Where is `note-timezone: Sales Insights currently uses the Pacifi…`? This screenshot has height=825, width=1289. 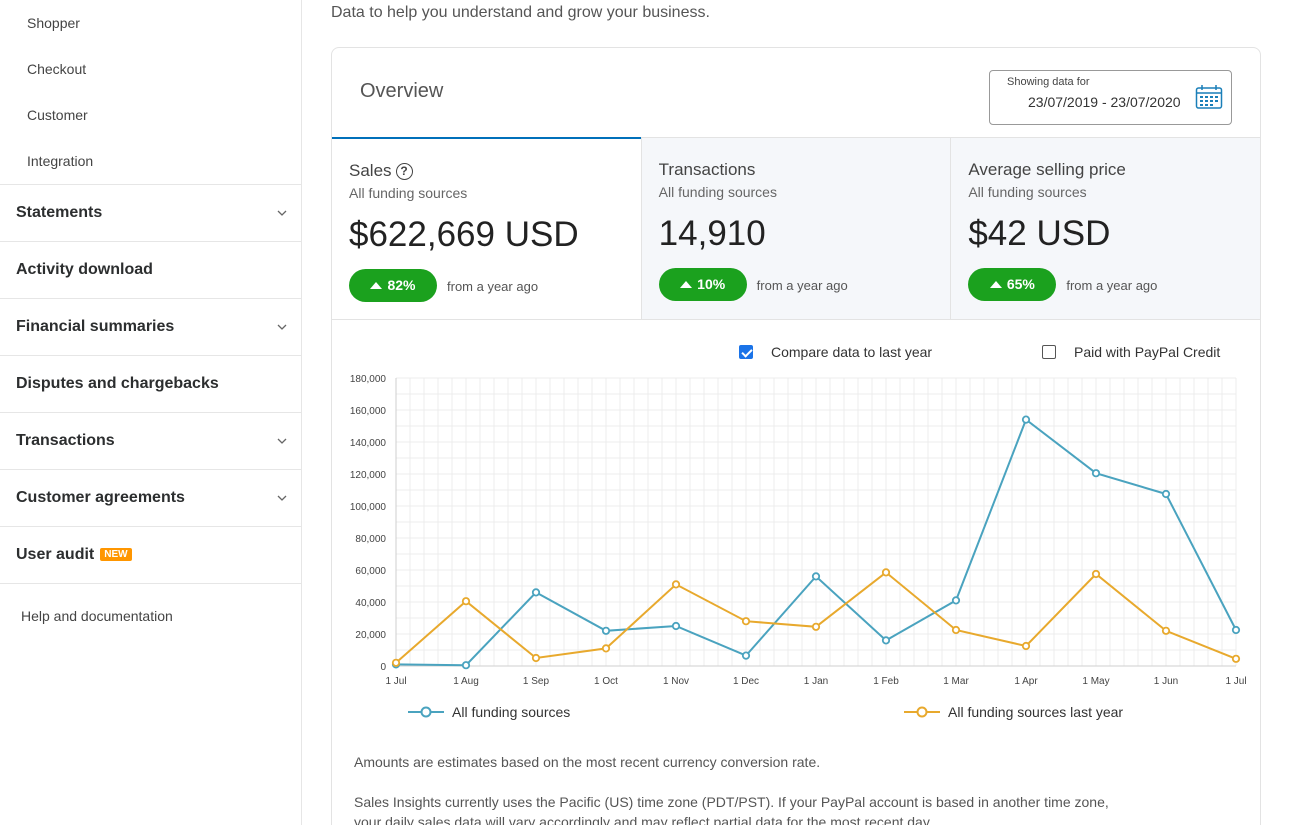 note-timezone: Sales Insights currently uses the Pacifi… is located at coordinates (731, 808).